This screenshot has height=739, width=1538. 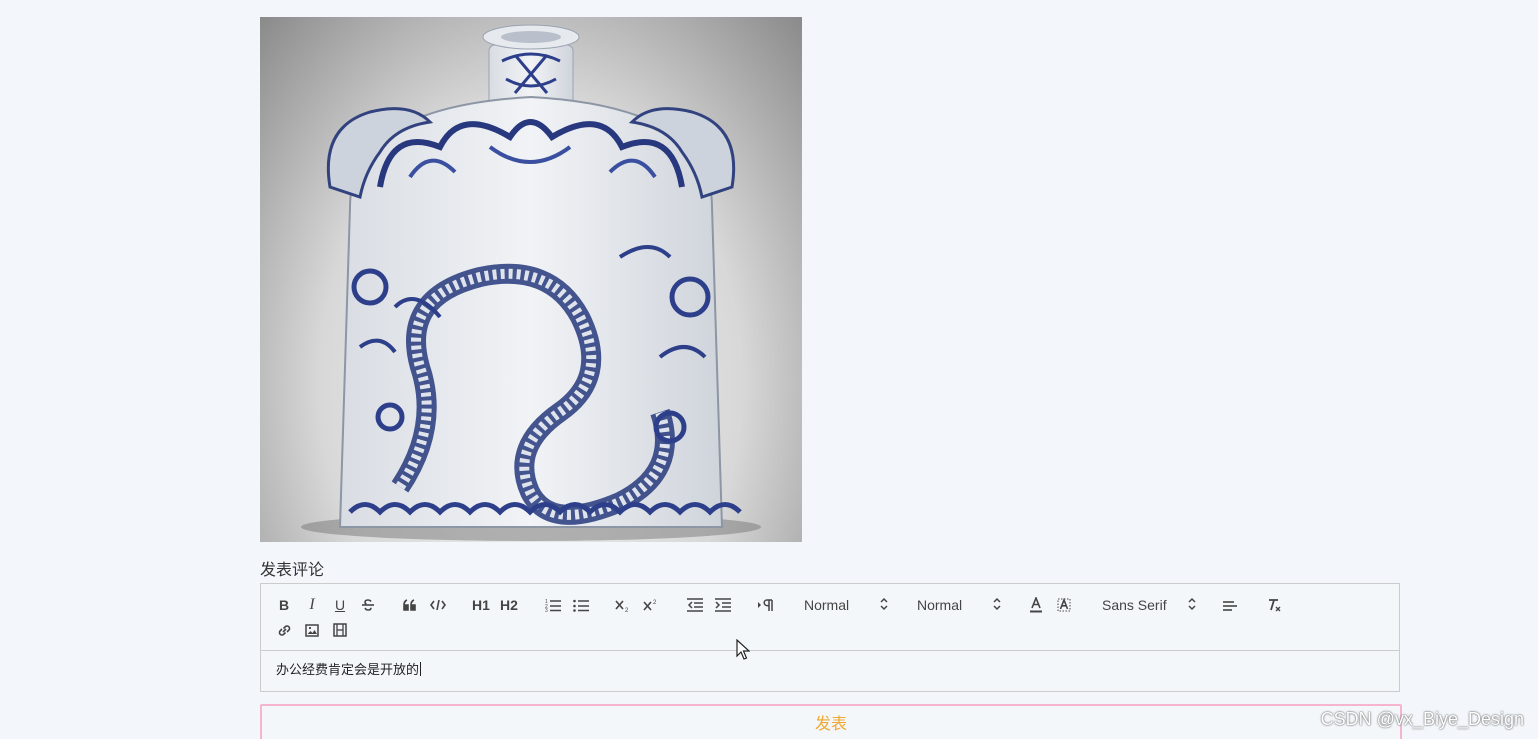 I want to click on text-direction-button, so click(x=765, y=605).